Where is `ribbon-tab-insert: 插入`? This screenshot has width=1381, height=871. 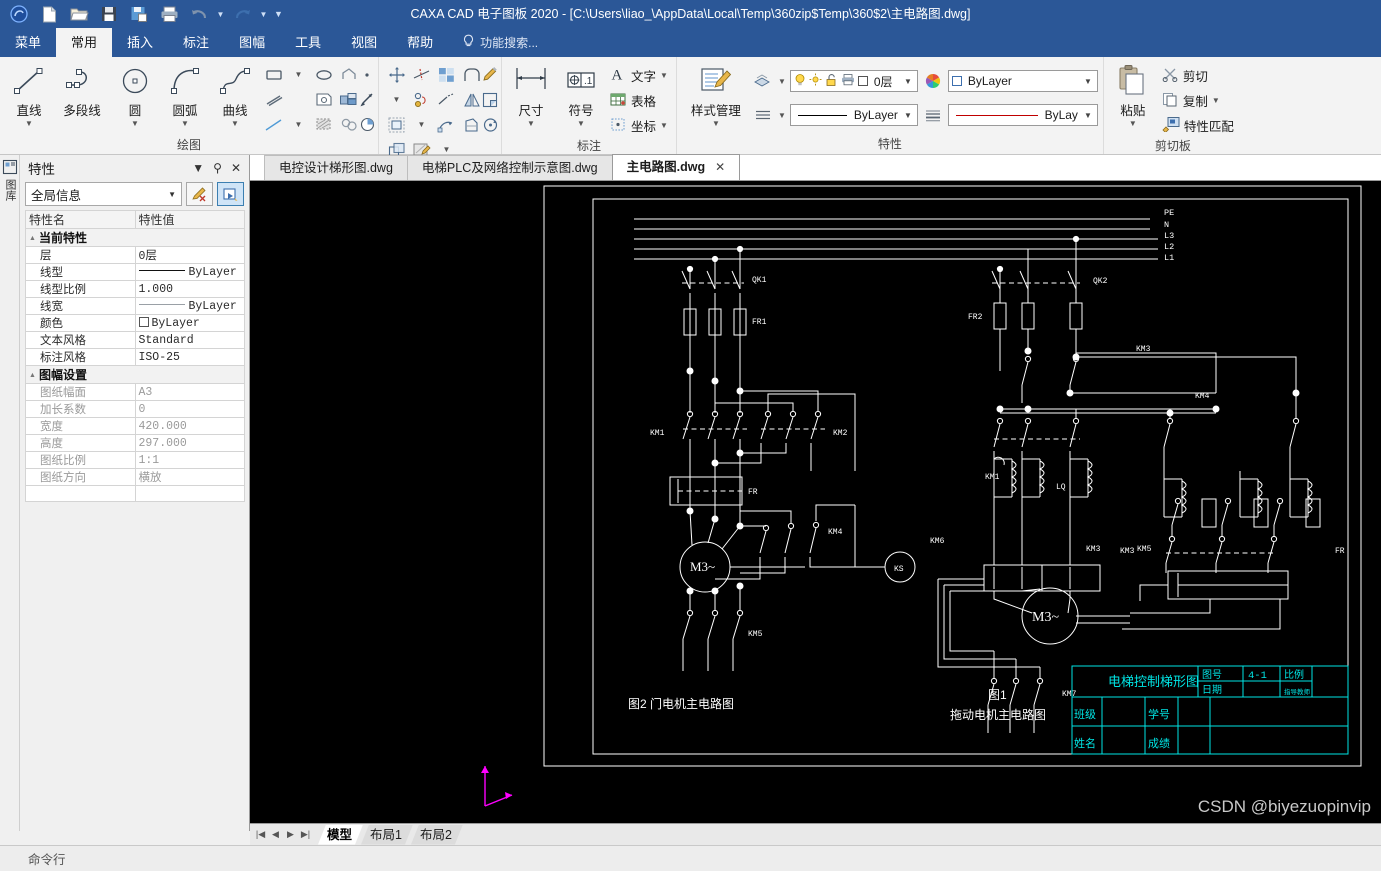
ribbon-tab-insert: 插入 is located at coordinates (140, 42).